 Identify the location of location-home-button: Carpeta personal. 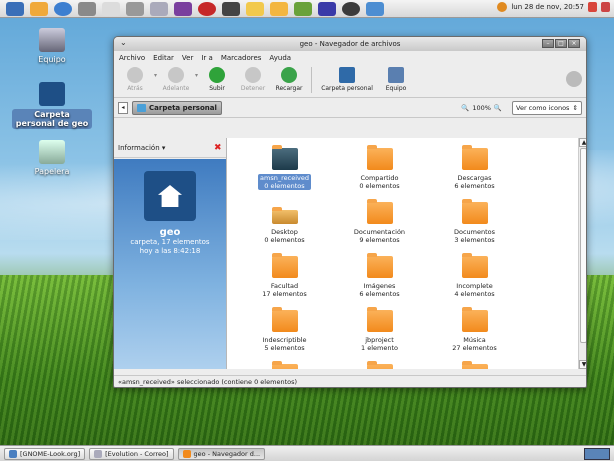
(177, 107).